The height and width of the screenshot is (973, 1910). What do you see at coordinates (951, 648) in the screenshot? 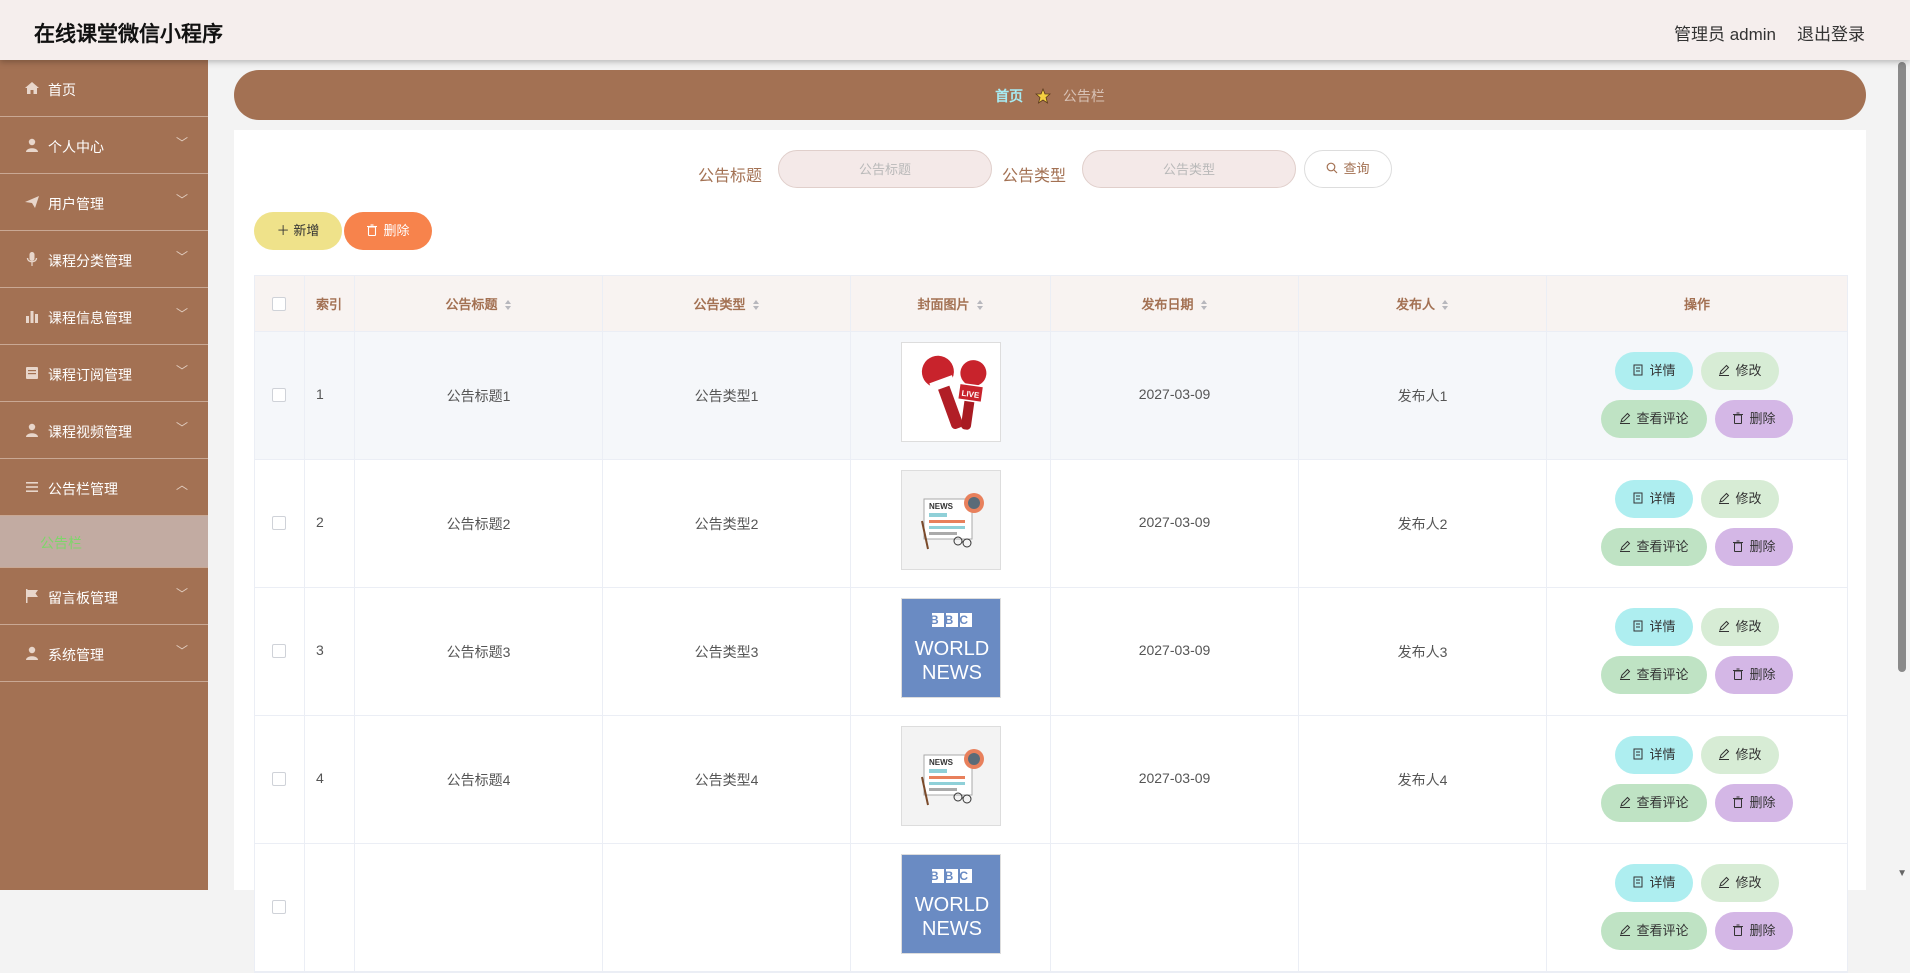
I see `bbc-world-news-image: BBC WORLDNEWS` at bounding box center [951, 648].